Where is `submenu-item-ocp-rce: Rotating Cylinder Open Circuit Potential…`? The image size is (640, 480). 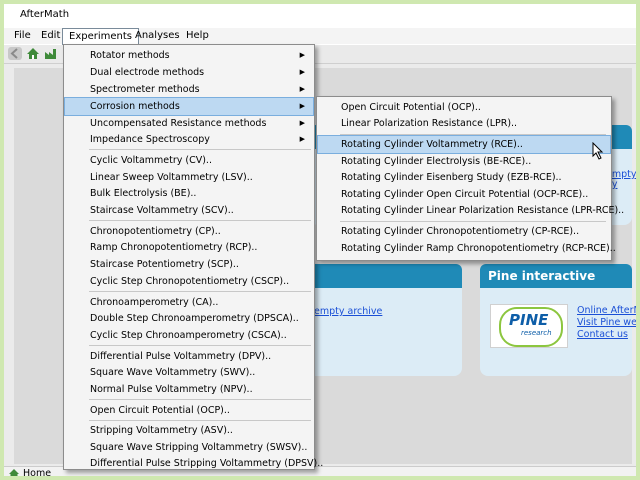
submenu-item-ocp-rce: Rotating Cylinder Open Circuit Potential… is located at coordinates (464, 194).